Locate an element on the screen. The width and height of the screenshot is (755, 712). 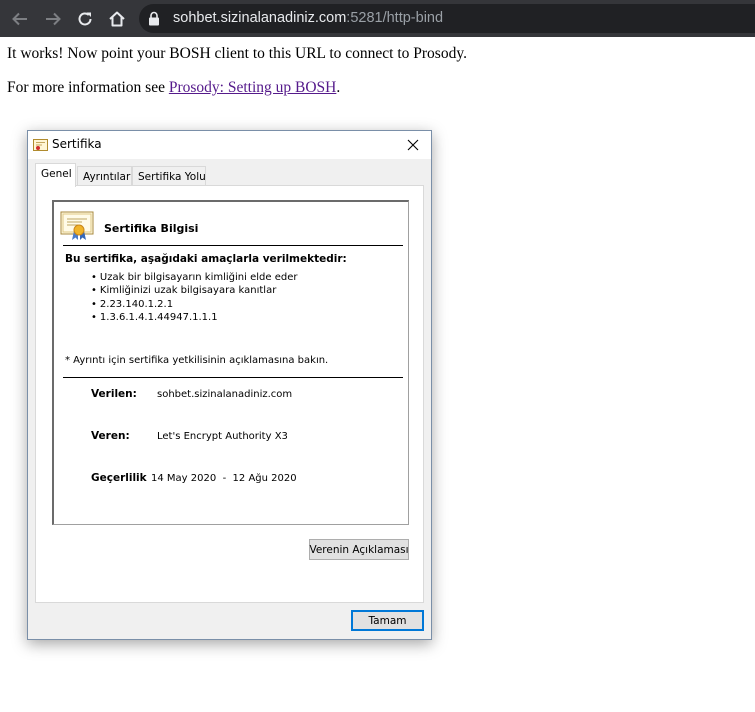
back-button is located at coordinates (20, 19).